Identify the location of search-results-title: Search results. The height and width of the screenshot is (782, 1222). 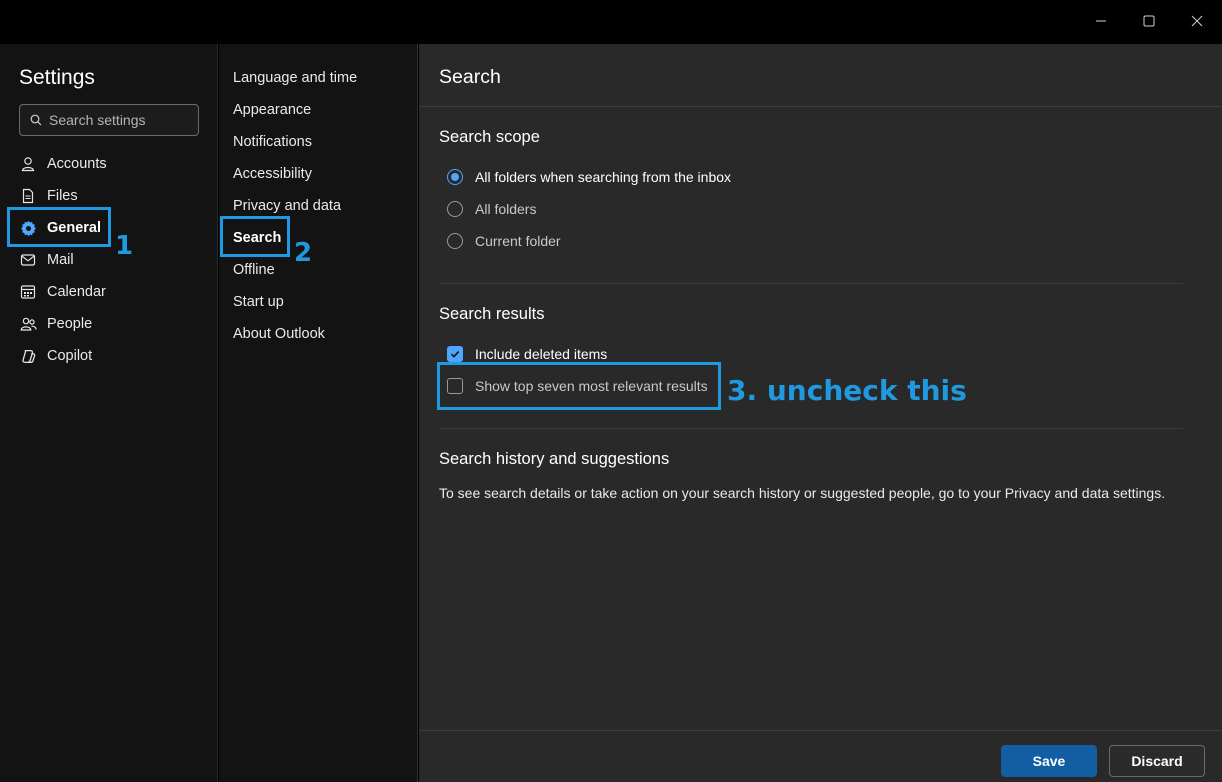
(492, 314).